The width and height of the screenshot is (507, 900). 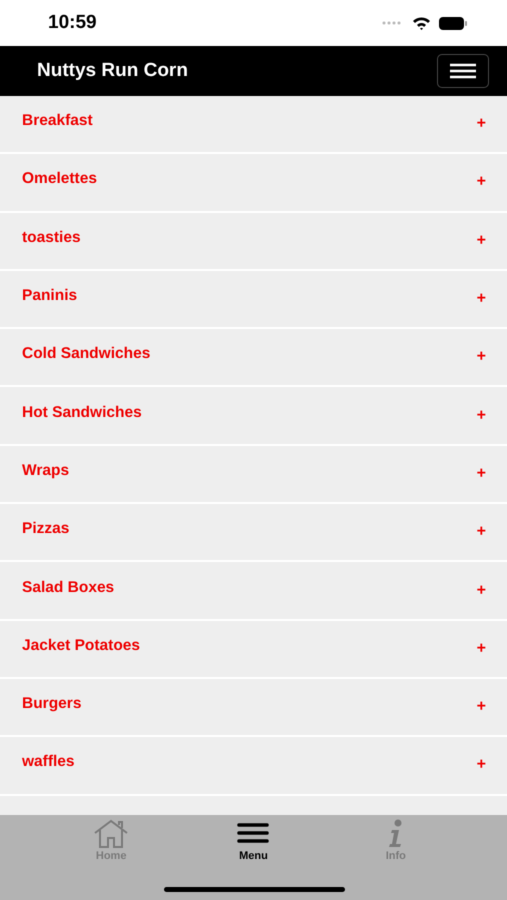 I want to click on category-label: Omelettes, so click(x=59, y=179).